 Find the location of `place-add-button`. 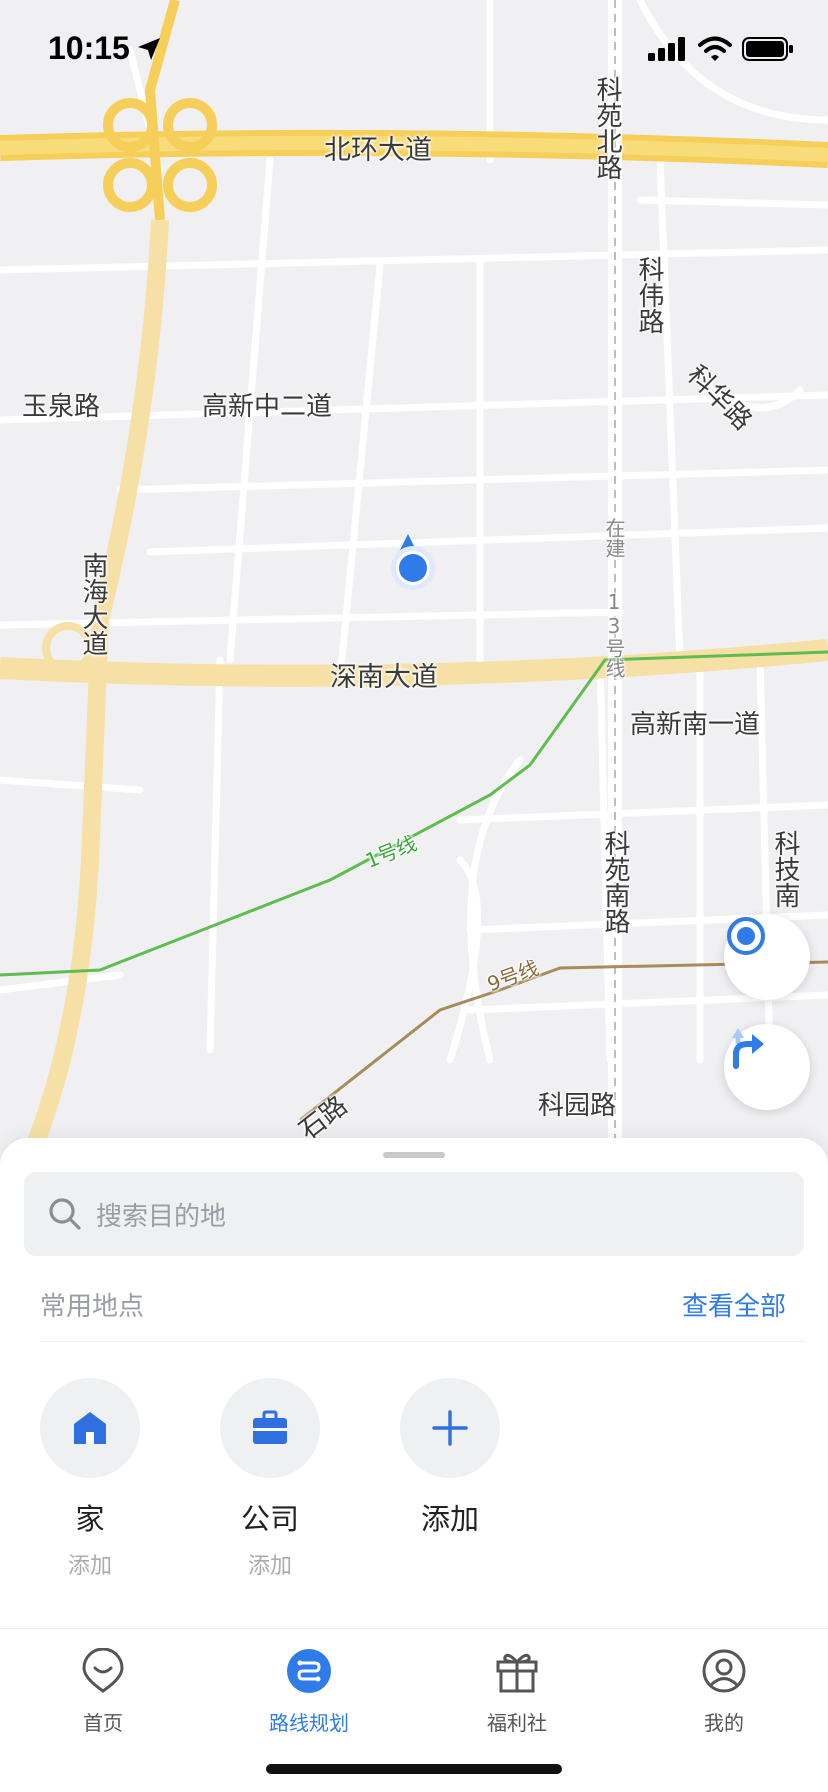

place-add-button is located at coordinates (450, 1428).